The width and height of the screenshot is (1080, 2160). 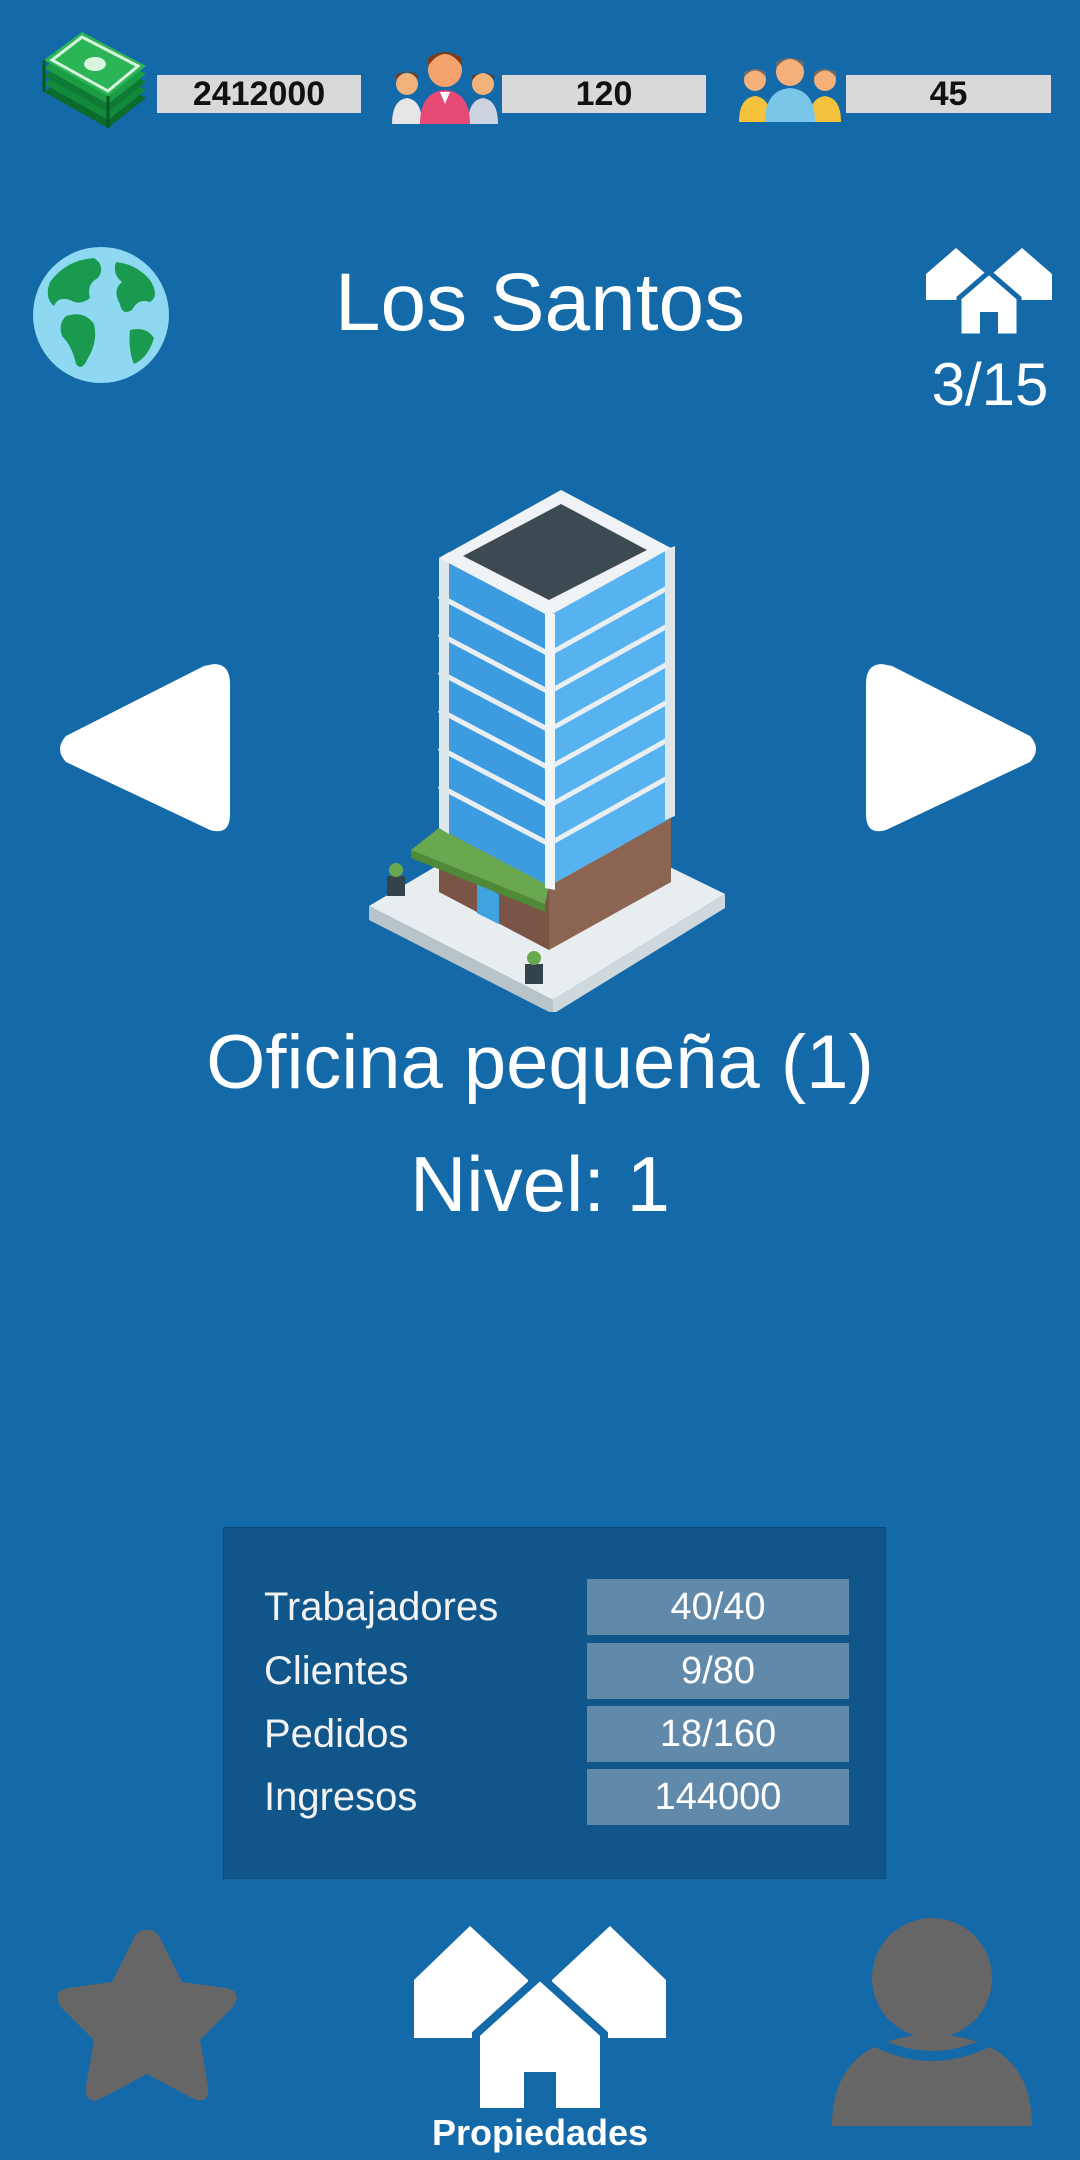 What do you see at coordinates (554, 1671) in the screenshot?
I see `stat-row-clients: Clientes 9/80` at bounding box center [554, 1671].